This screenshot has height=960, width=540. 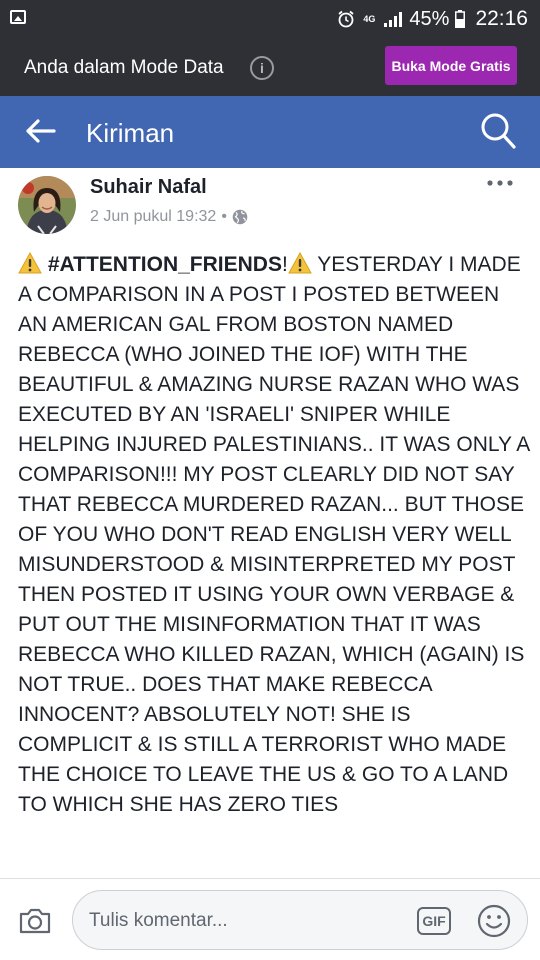 I want to click on battery-icon, so click(x=460, y=19).